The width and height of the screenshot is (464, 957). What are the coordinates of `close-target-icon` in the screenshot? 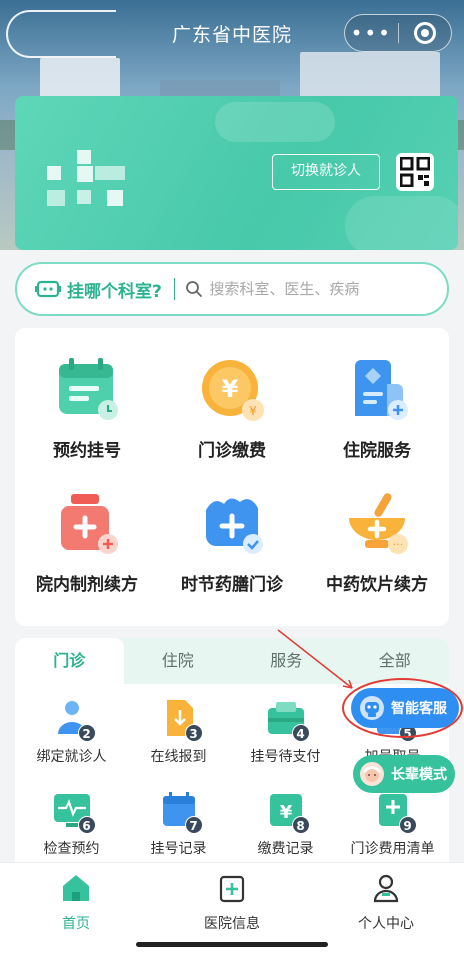 It's located at (424, 33).